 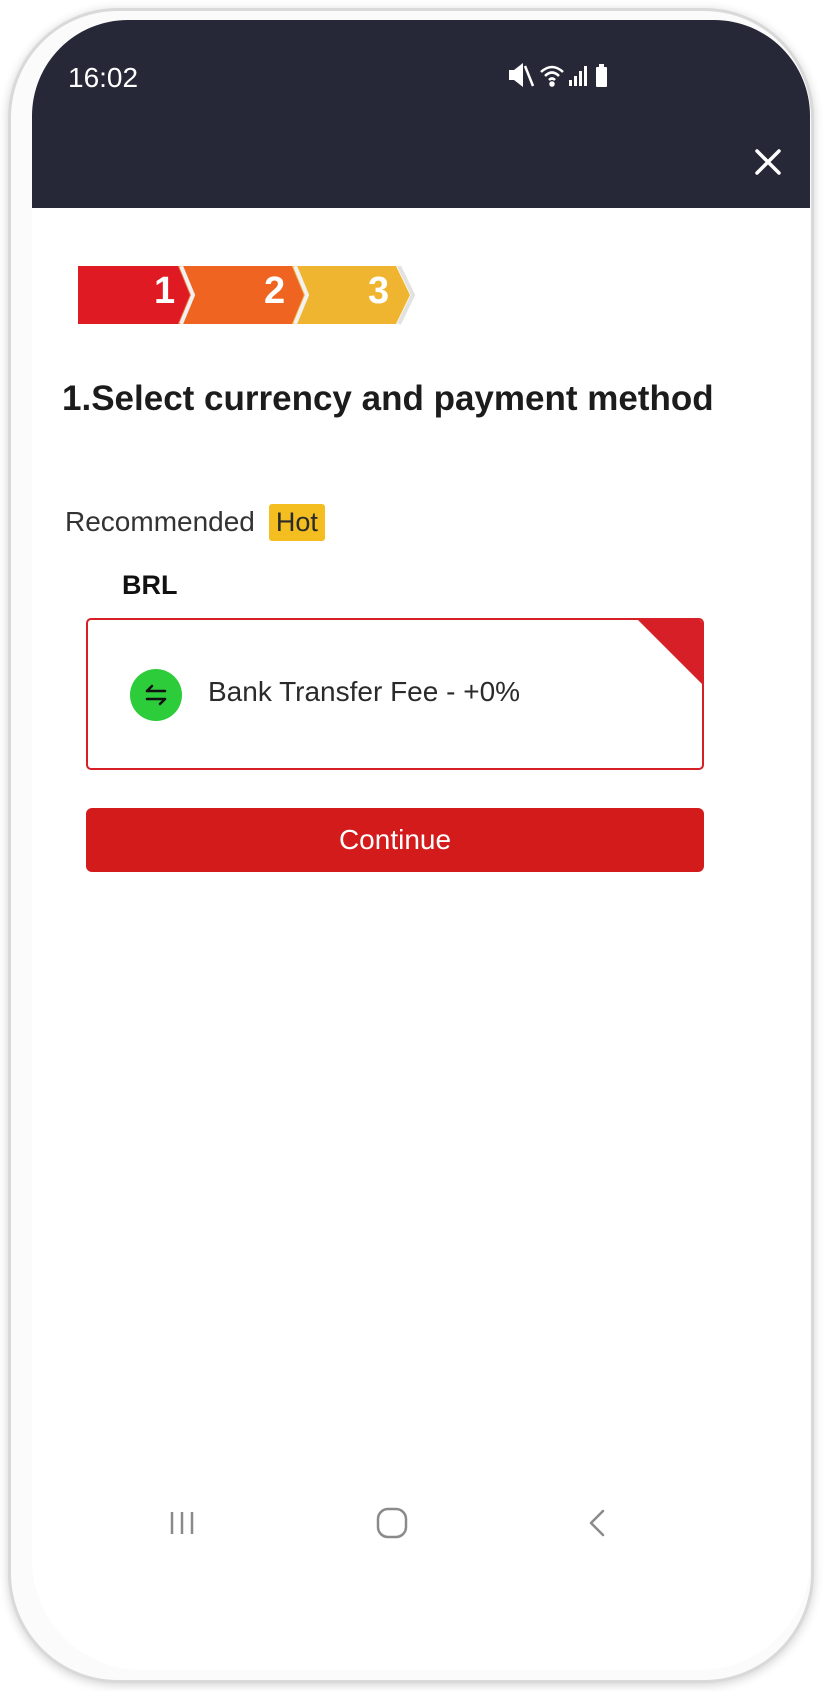 What do you see at coordinates (379, 291) in the screenshot?
I see `step-3-number: 3` at bounding box center [379, 291].